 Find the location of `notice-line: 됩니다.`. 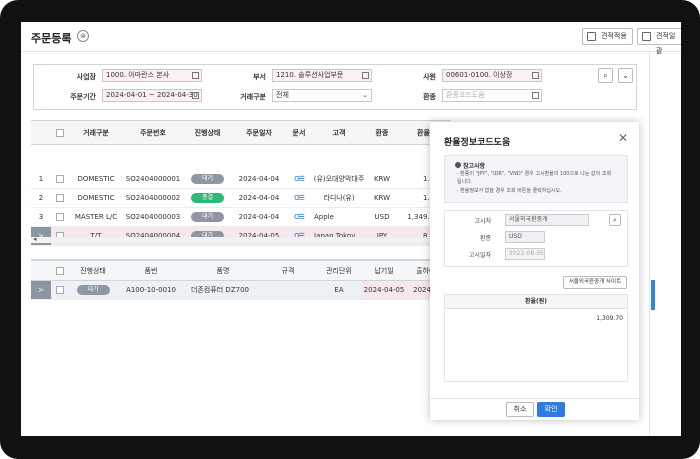

notice-line: 됩니다. is located at coordinates (465, 182).